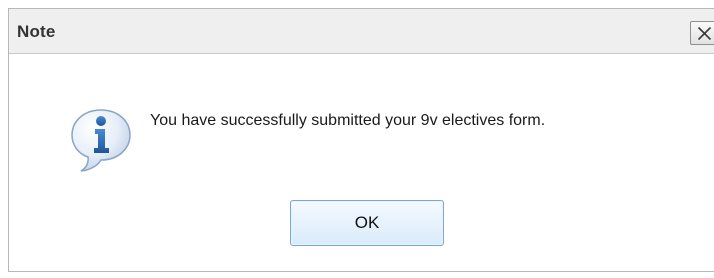 This screenshot has width=714, height=278. I want to click on close-icon, so click(704, 33).